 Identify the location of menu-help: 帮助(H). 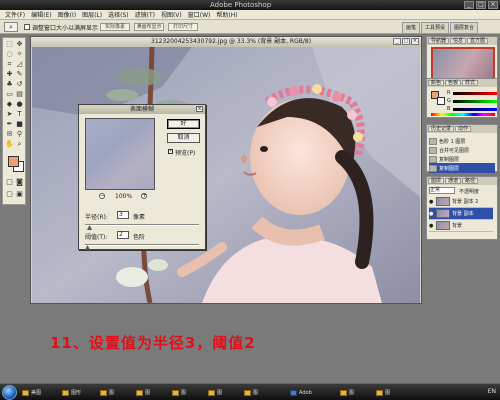
(226, 14).